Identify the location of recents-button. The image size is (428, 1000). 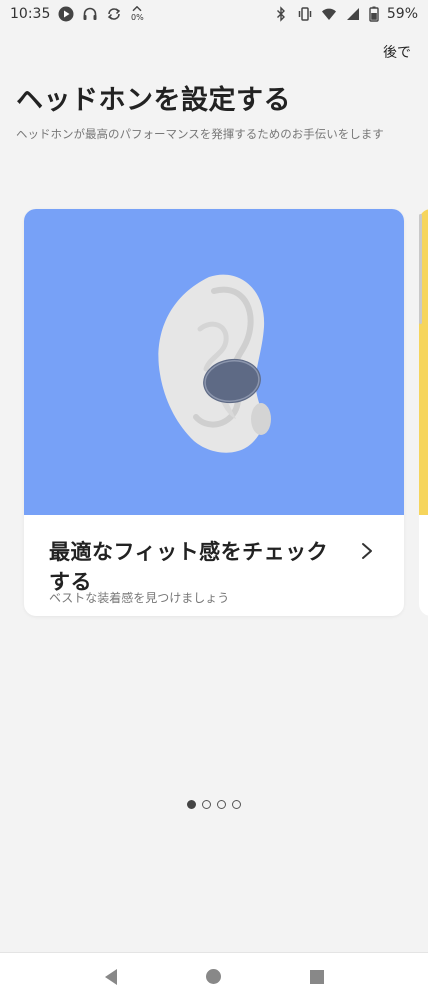
(317, 977).